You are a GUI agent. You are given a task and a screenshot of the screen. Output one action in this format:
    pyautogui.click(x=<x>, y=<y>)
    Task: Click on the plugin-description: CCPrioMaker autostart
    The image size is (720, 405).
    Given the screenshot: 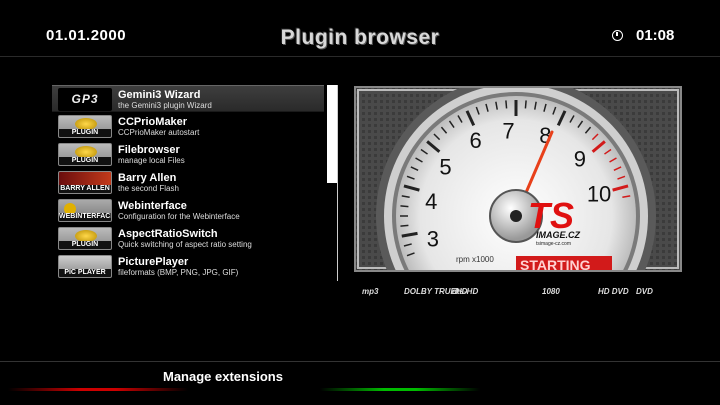 What is the action you would take?
    pyautogui.click(x=159, y=132)
    